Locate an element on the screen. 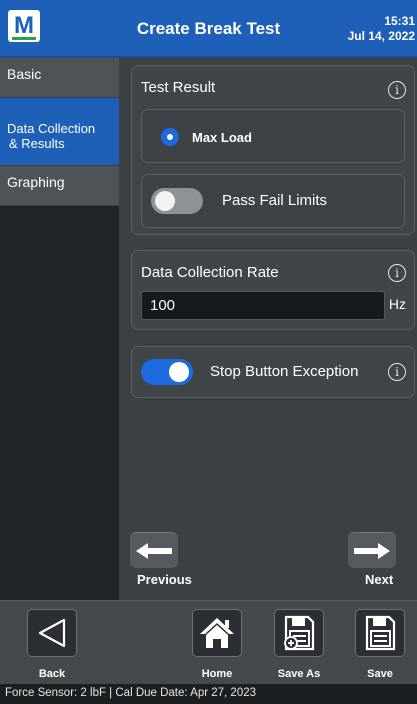 The width and height of the screenshot is (417, 704). home-button is located at coordinates (217, 633).